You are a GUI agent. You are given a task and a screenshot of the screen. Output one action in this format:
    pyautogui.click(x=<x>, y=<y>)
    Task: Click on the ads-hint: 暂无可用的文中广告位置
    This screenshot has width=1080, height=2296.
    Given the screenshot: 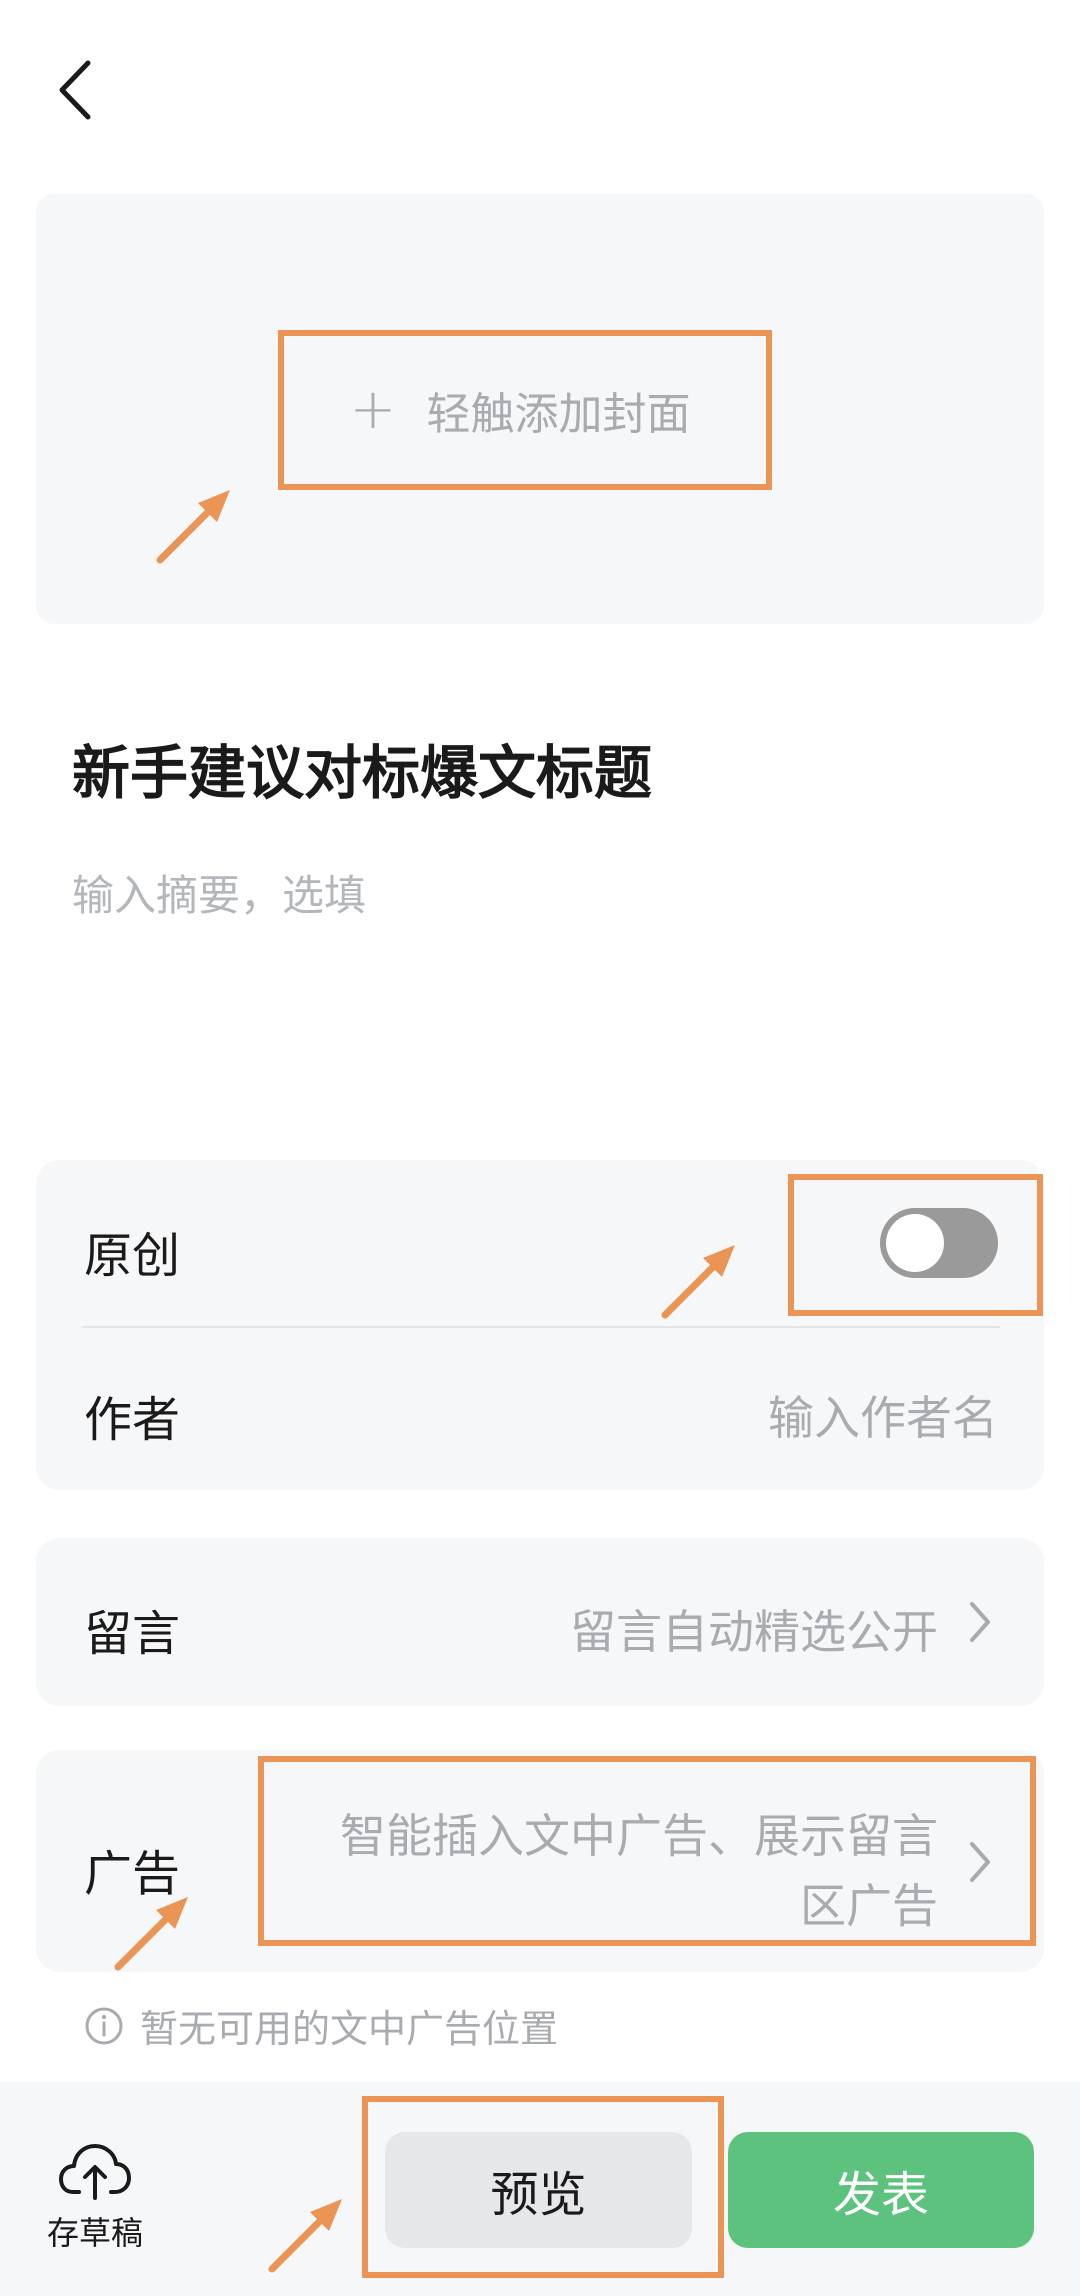 What is the action you would take?
    pyautogui.click(x=321, y=2025)
    